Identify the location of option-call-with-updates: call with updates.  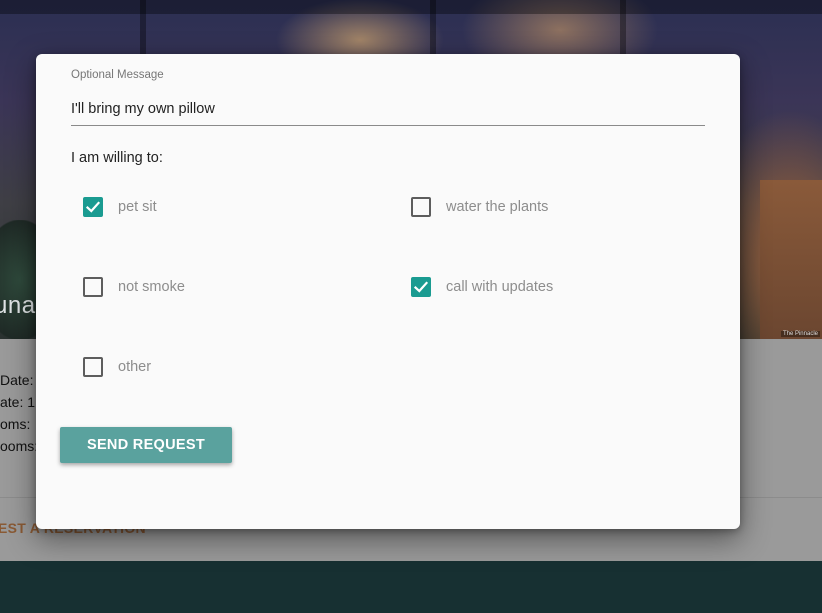
(482, 287).